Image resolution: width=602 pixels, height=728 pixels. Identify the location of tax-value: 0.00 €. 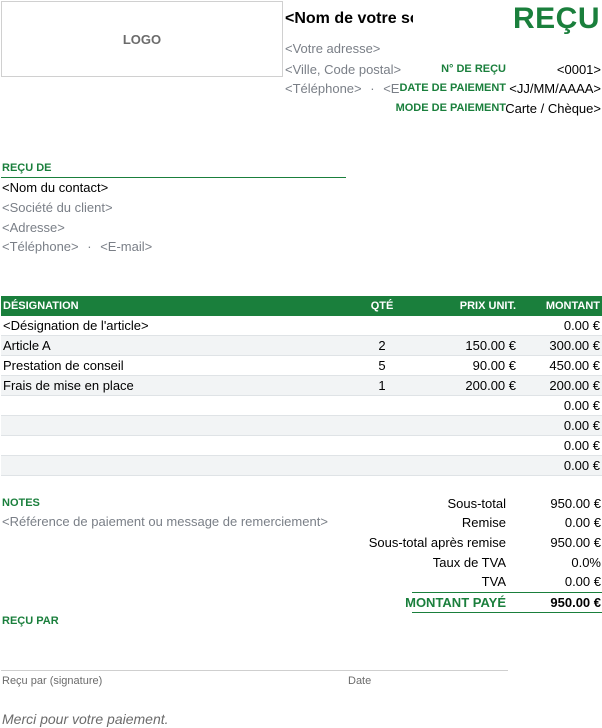
(582, 581).